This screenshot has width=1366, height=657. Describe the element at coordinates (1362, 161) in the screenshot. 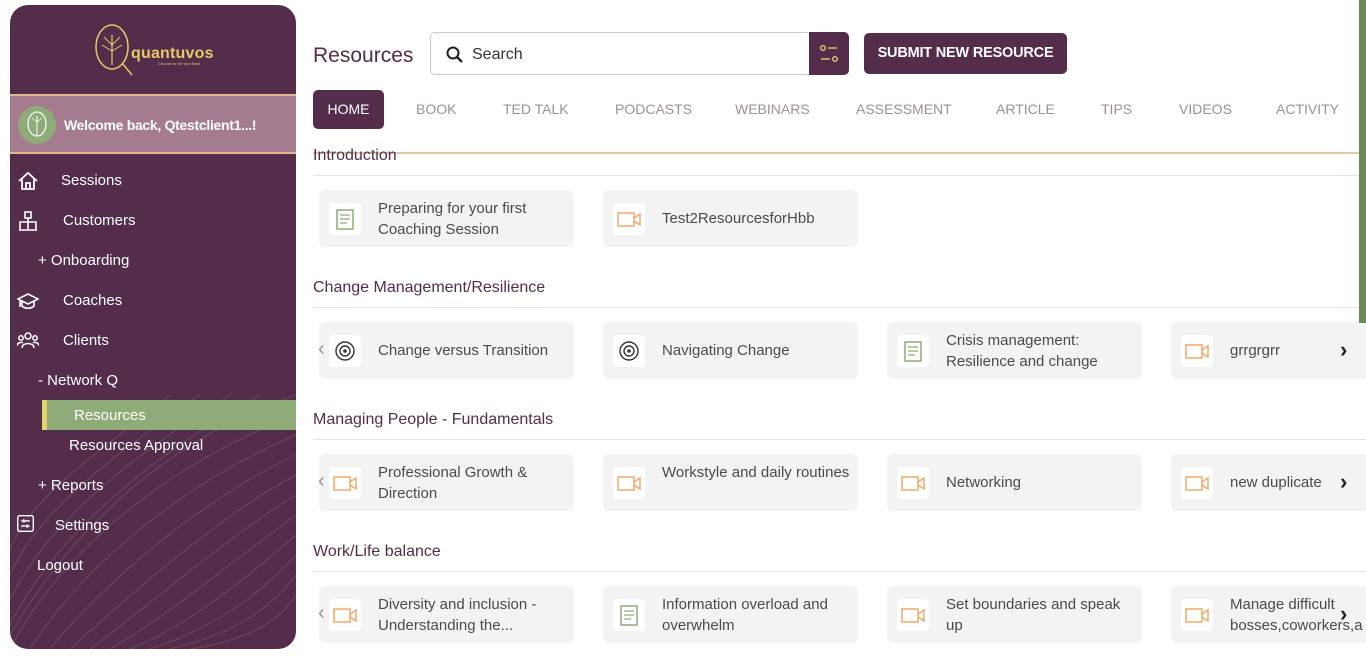

I see `page-scrollbar` at that location.